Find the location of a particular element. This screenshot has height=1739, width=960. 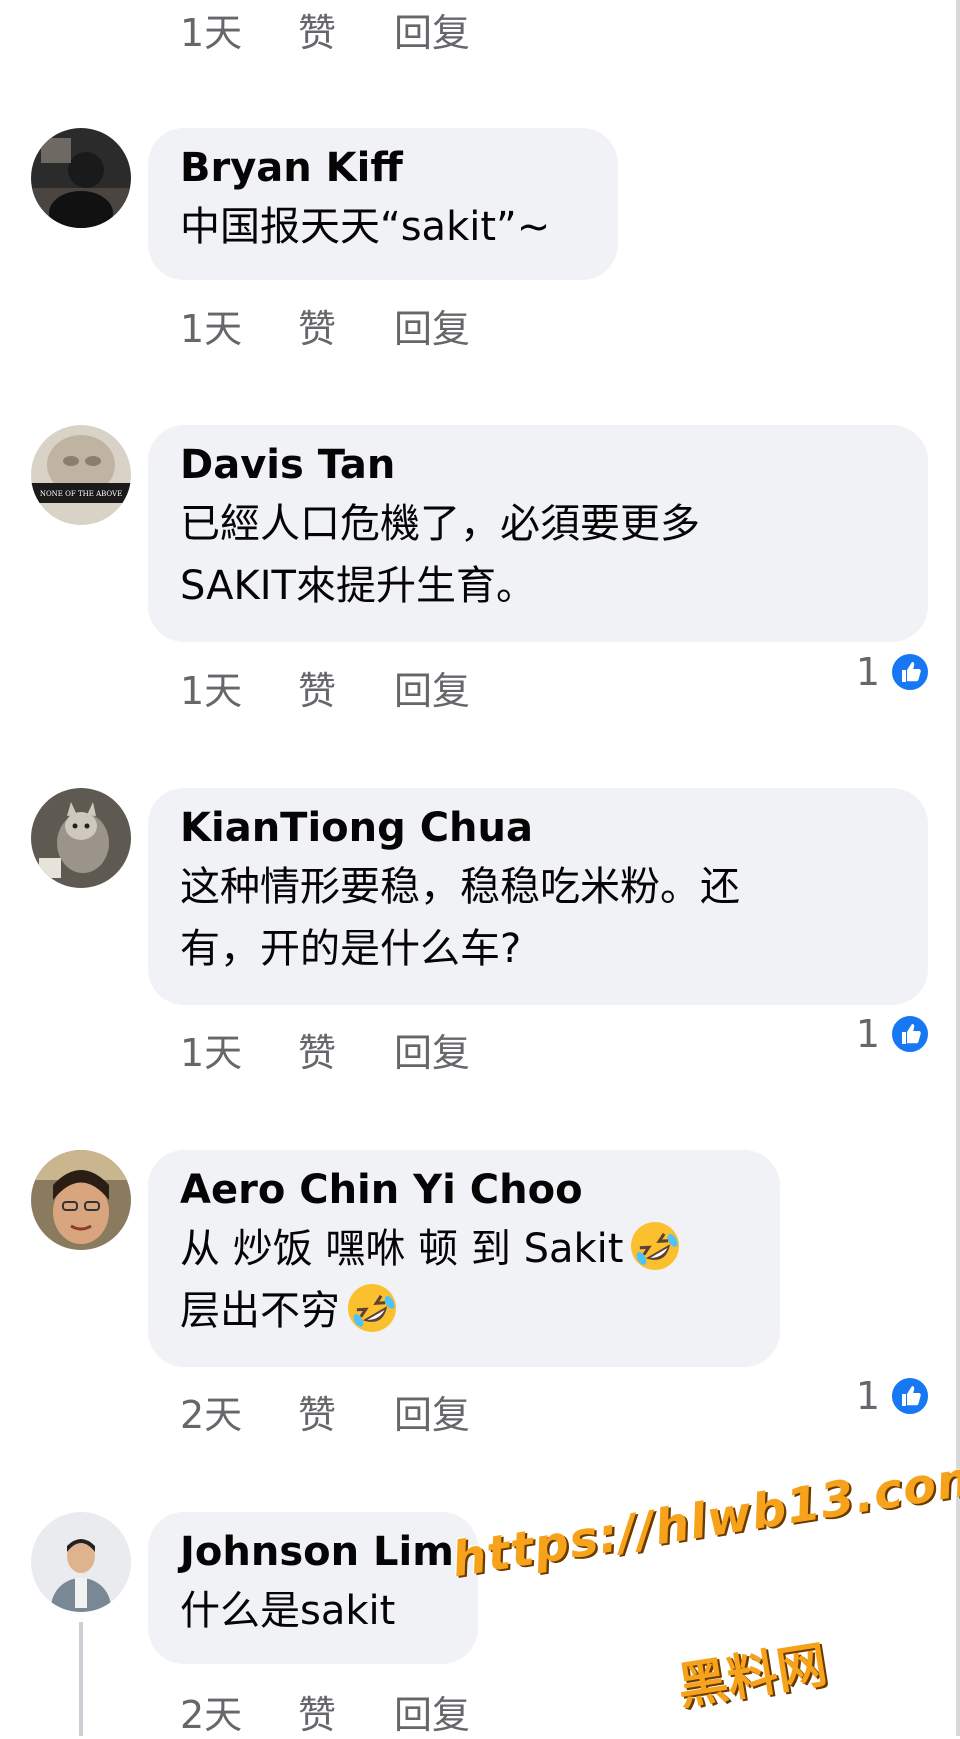

comment-author: Aero Chin Yi Choo is located at coordinates (464, 1190).